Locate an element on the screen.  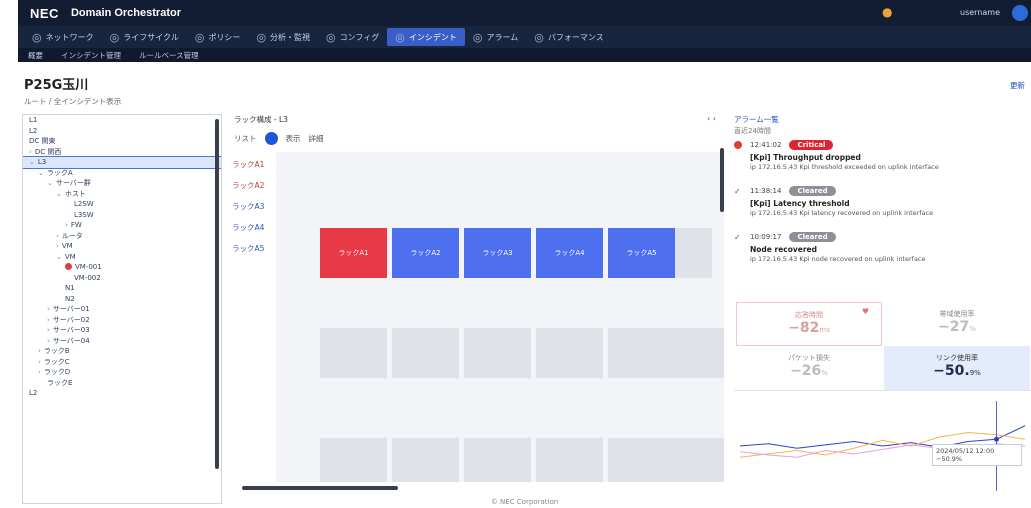
tree-item-label: ラックD is located at coordinates (57, 372).